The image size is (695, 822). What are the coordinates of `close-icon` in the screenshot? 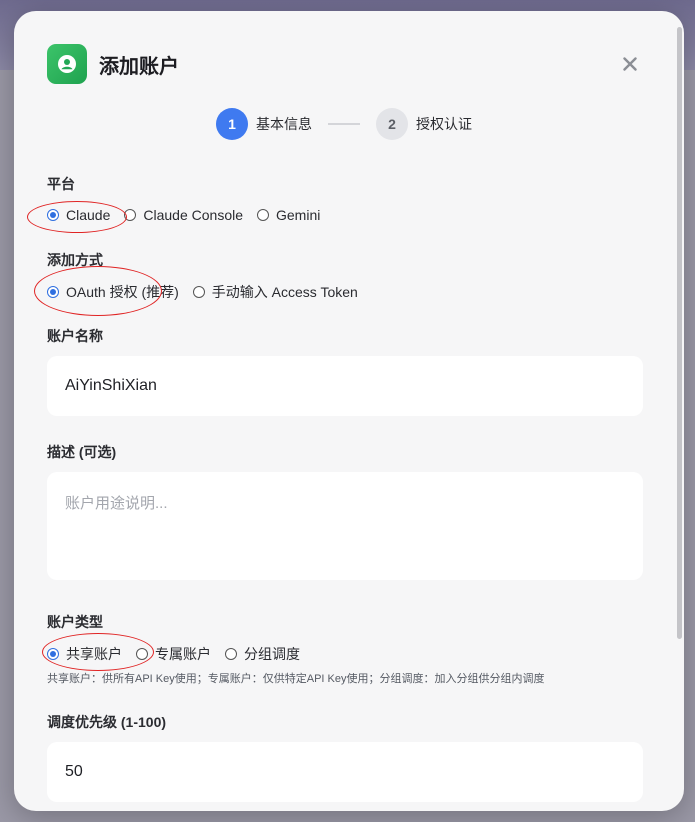 It's located at (630, 64).